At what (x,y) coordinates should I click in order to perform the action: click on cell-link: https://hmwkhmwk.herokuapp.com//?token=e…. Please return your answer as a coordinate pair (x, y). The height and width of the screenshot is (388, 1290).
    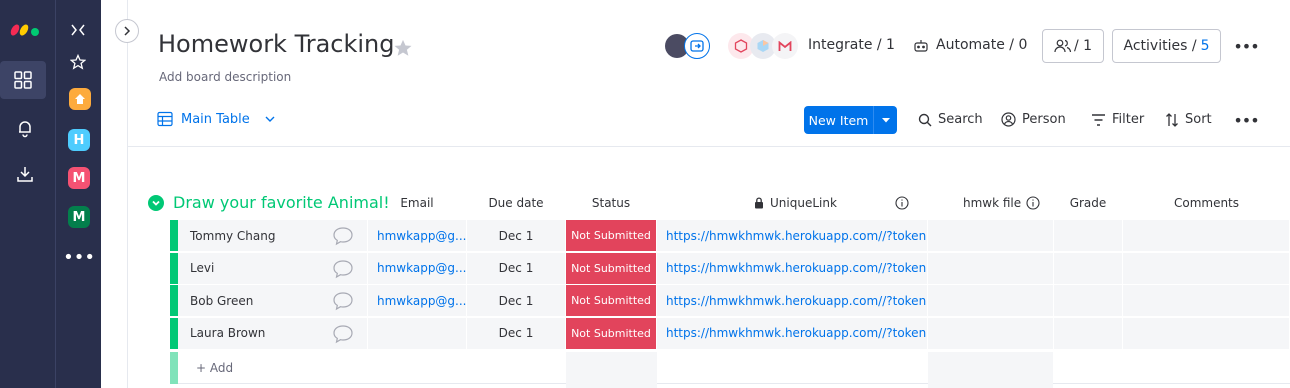
    Looking at the image, I should click on (792, 301).